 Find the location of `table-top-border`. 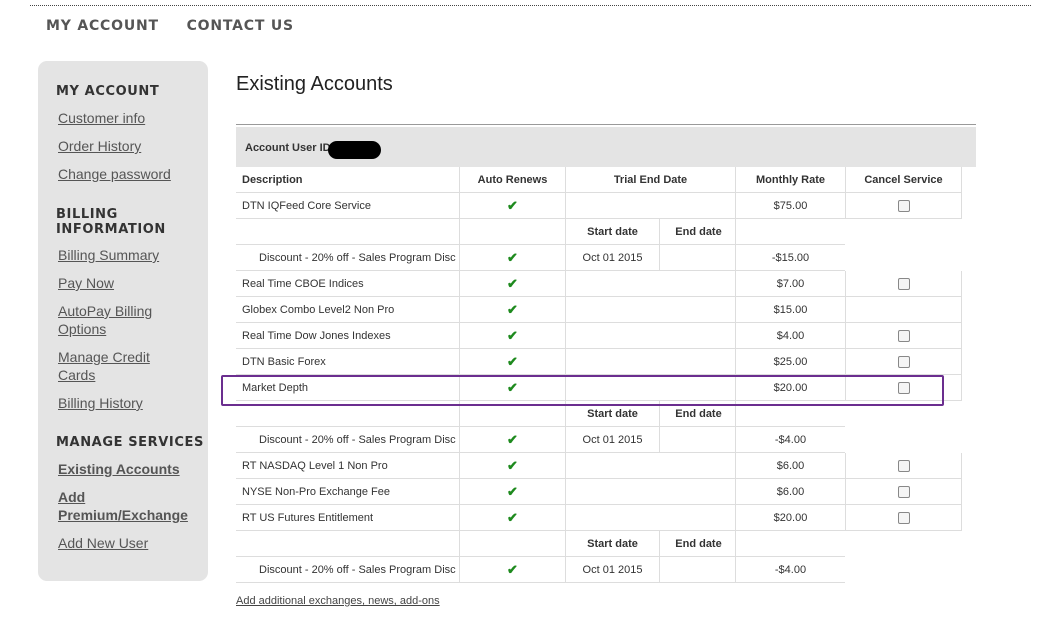

table-top-border is located at coordinates (606, 124).